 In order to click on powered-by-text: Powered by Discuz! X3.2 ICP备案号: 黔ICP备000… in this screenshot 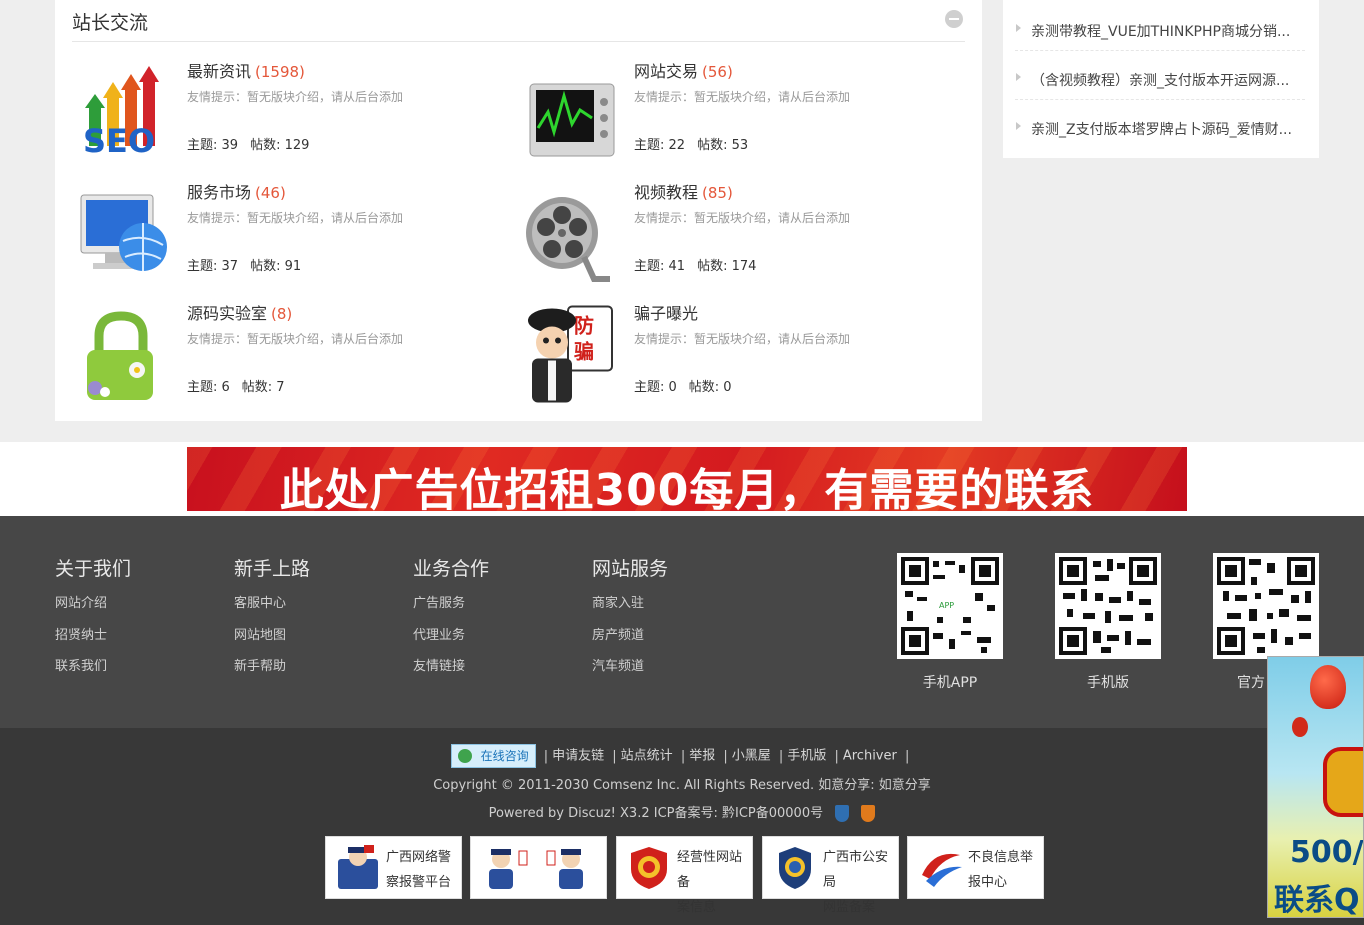, I will do `click(656, 813)`.